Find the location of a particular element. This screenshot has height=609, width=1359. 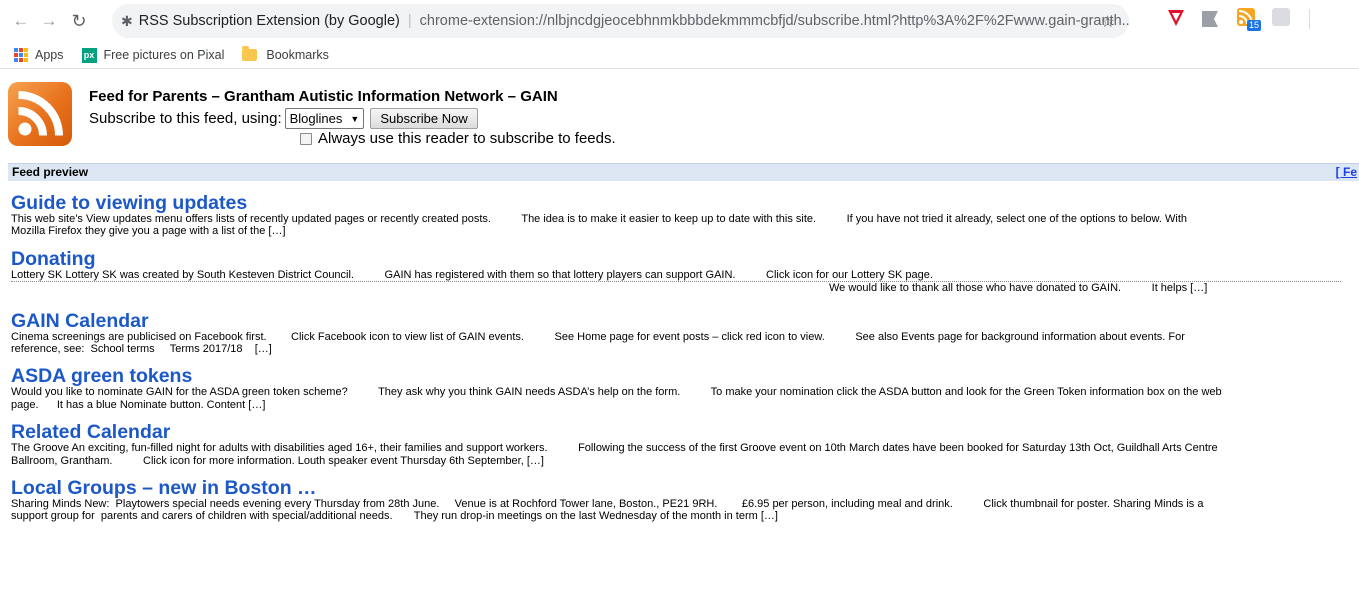

subscribe-label: Subscribe to this feed, using: is located at coordinates (185, 118).